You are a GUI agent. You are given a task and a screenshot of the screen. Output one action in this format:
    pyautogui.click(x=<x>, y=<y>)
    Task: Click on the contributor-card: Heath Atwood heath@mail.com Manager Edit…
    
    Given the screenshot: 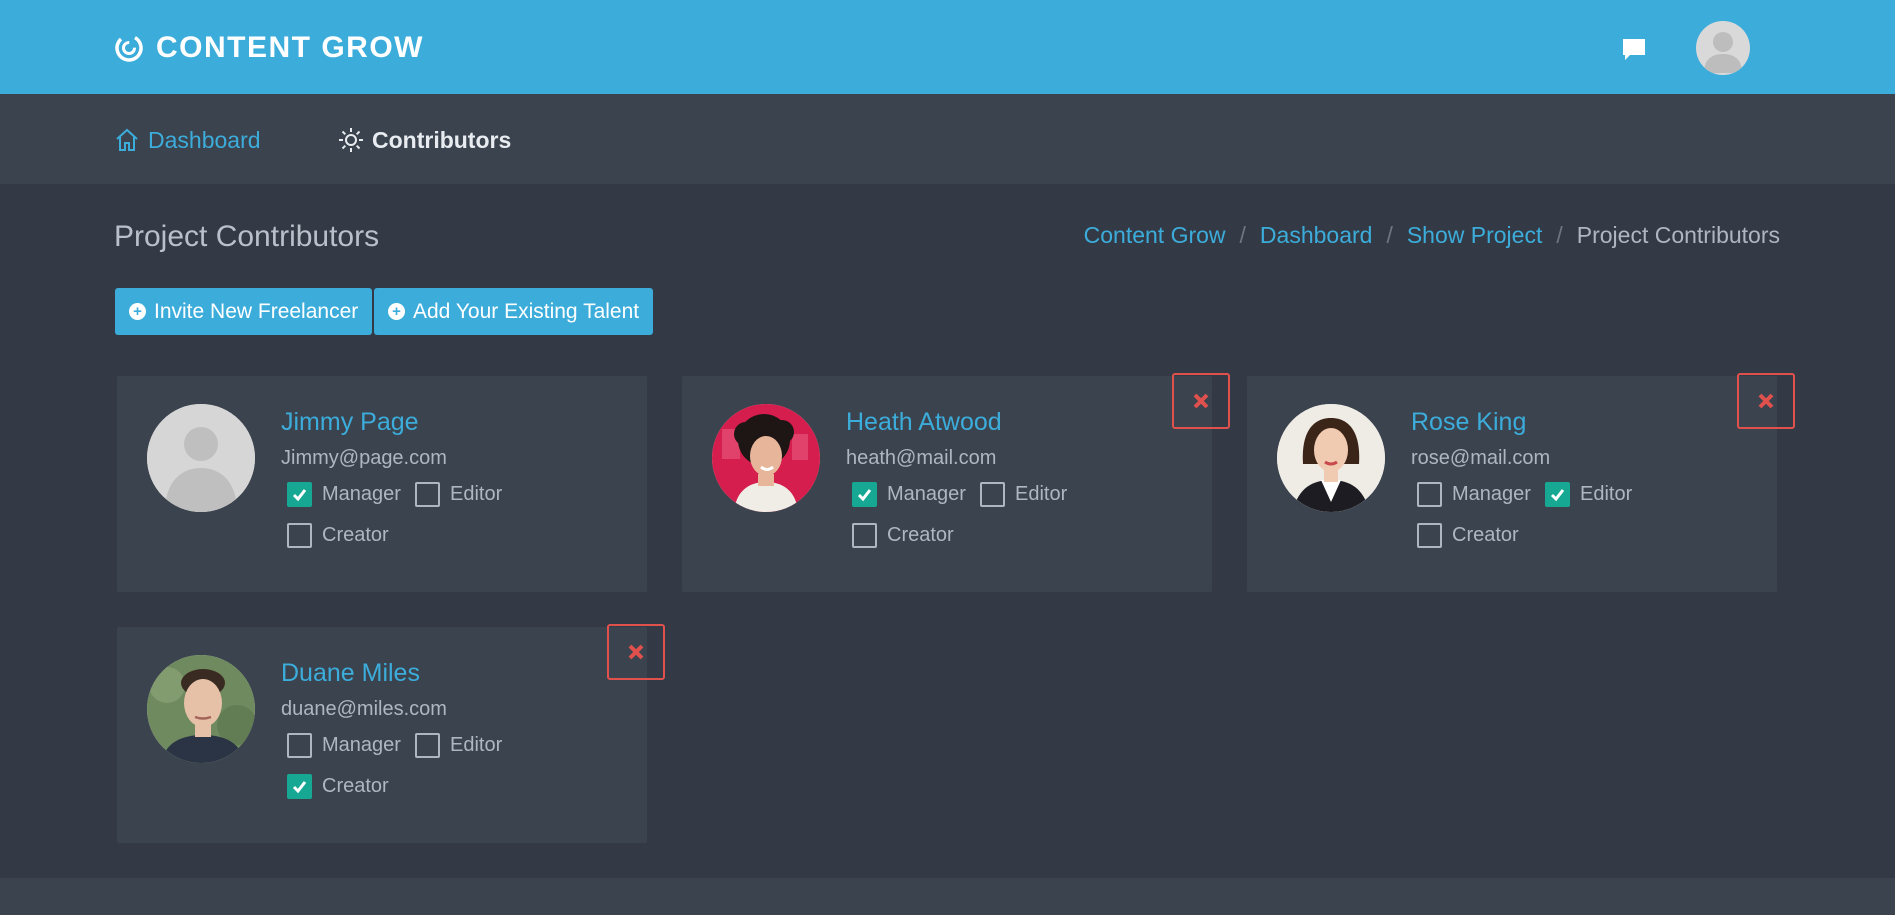 What is the action you would take?
    pyautogui.click(x=947, y=484)
    